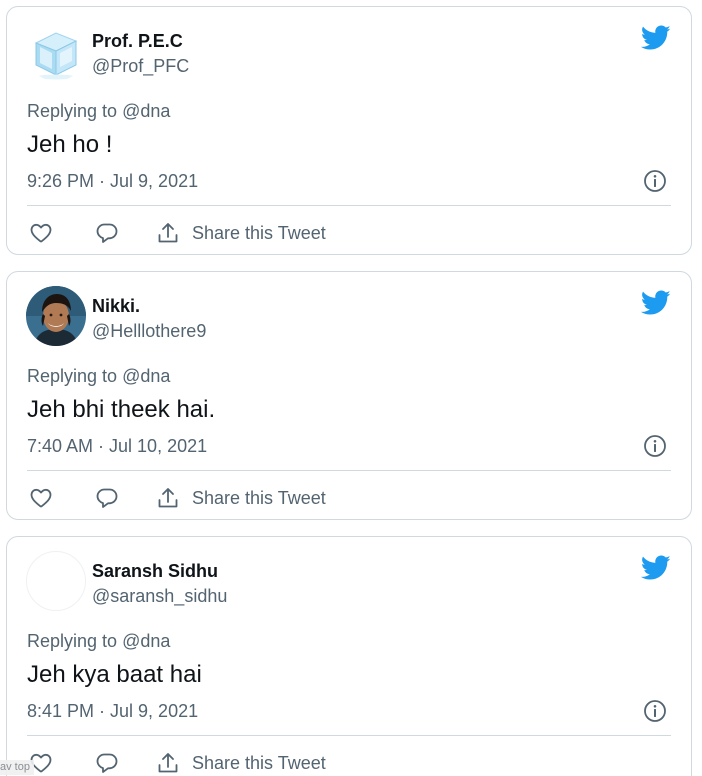 This screenshot has height=776, width=702. Describe the element at coordinates (149, 331) in the screenshot. I see `user-handle: @Helllothere9` at that location.